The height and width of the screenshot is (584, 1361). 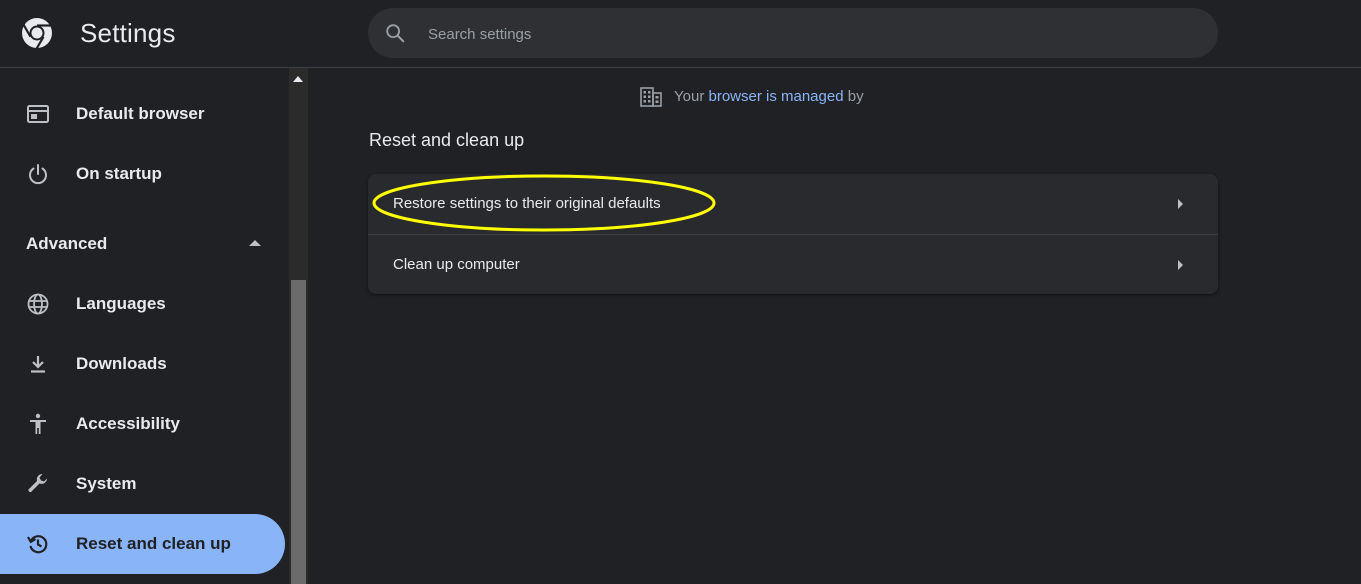 What do you see at coordinates (298, 79) in the screenshot?
I see `scroll-up-arrow-icon` at bounding box center [298, 79].